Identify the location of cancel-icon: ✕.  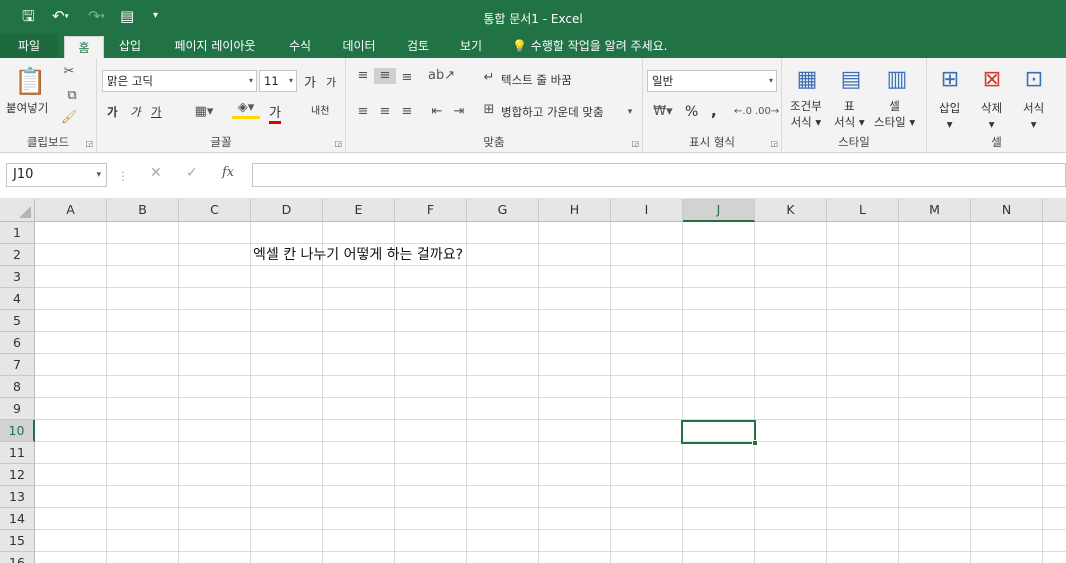
(156, 173).